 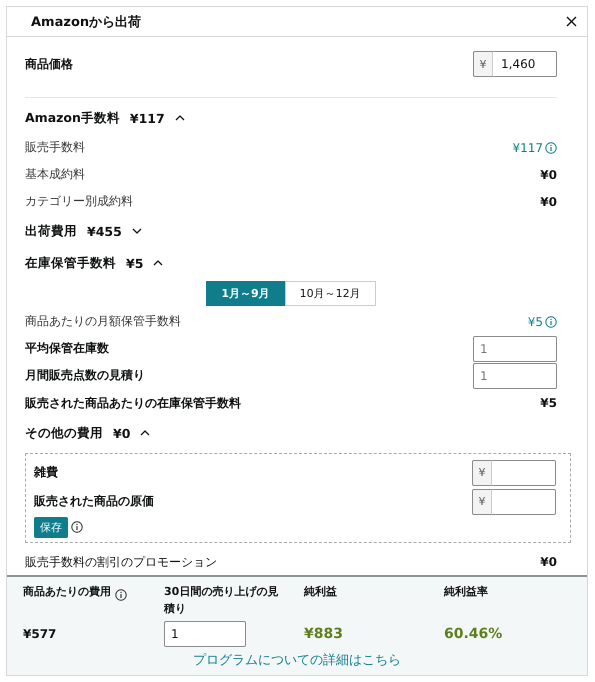 I want to click on summary-heading: 純利益, so click(x=320, y=592).